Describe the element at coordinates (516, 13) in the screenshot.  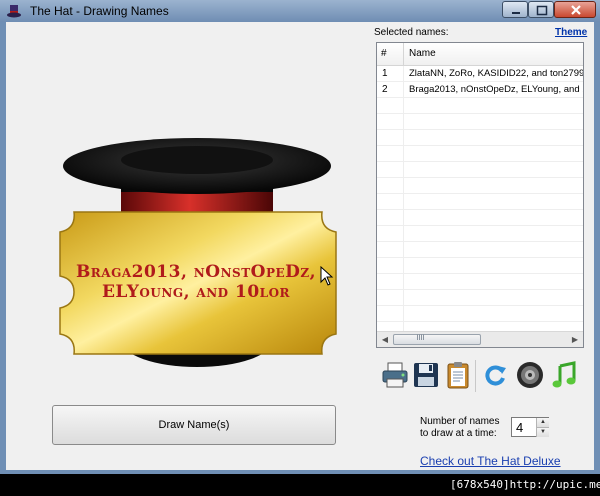
I see `minimize-icon` at that location.